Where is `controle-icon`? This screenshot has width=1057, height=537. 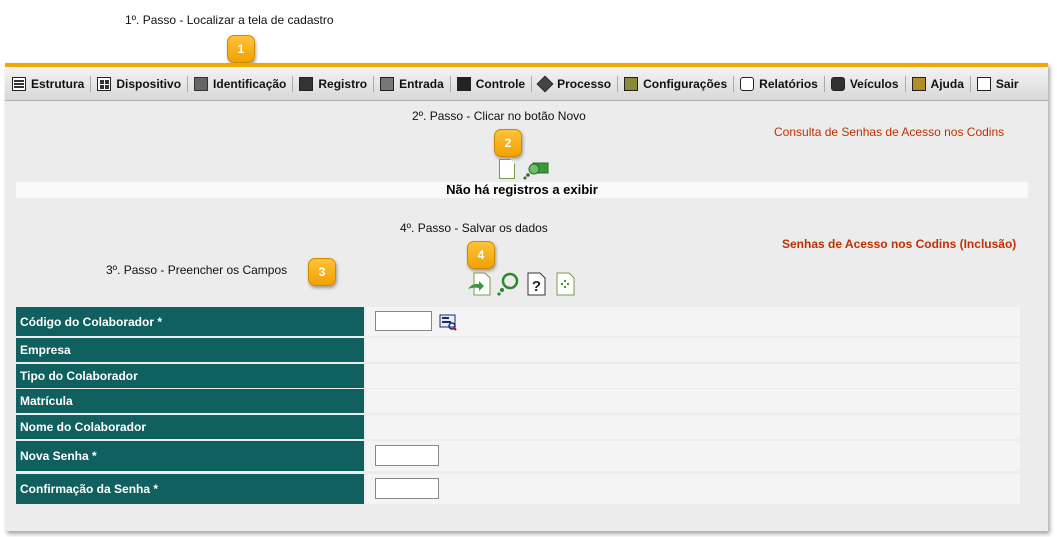
controle-icon is located at coordinates (463, 83).